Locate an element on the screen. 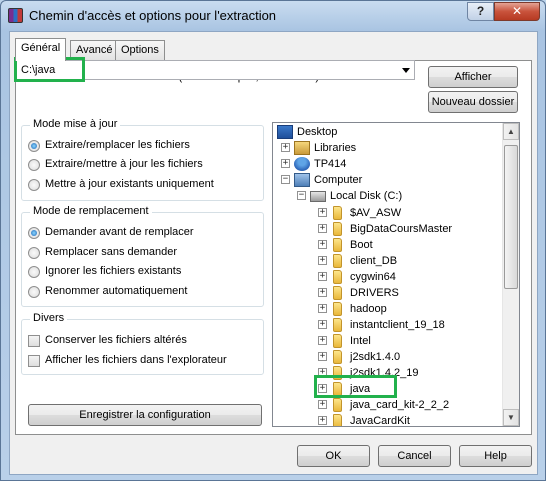  tree-label: Local Disk (C:) is located at coordinates (366, 196).